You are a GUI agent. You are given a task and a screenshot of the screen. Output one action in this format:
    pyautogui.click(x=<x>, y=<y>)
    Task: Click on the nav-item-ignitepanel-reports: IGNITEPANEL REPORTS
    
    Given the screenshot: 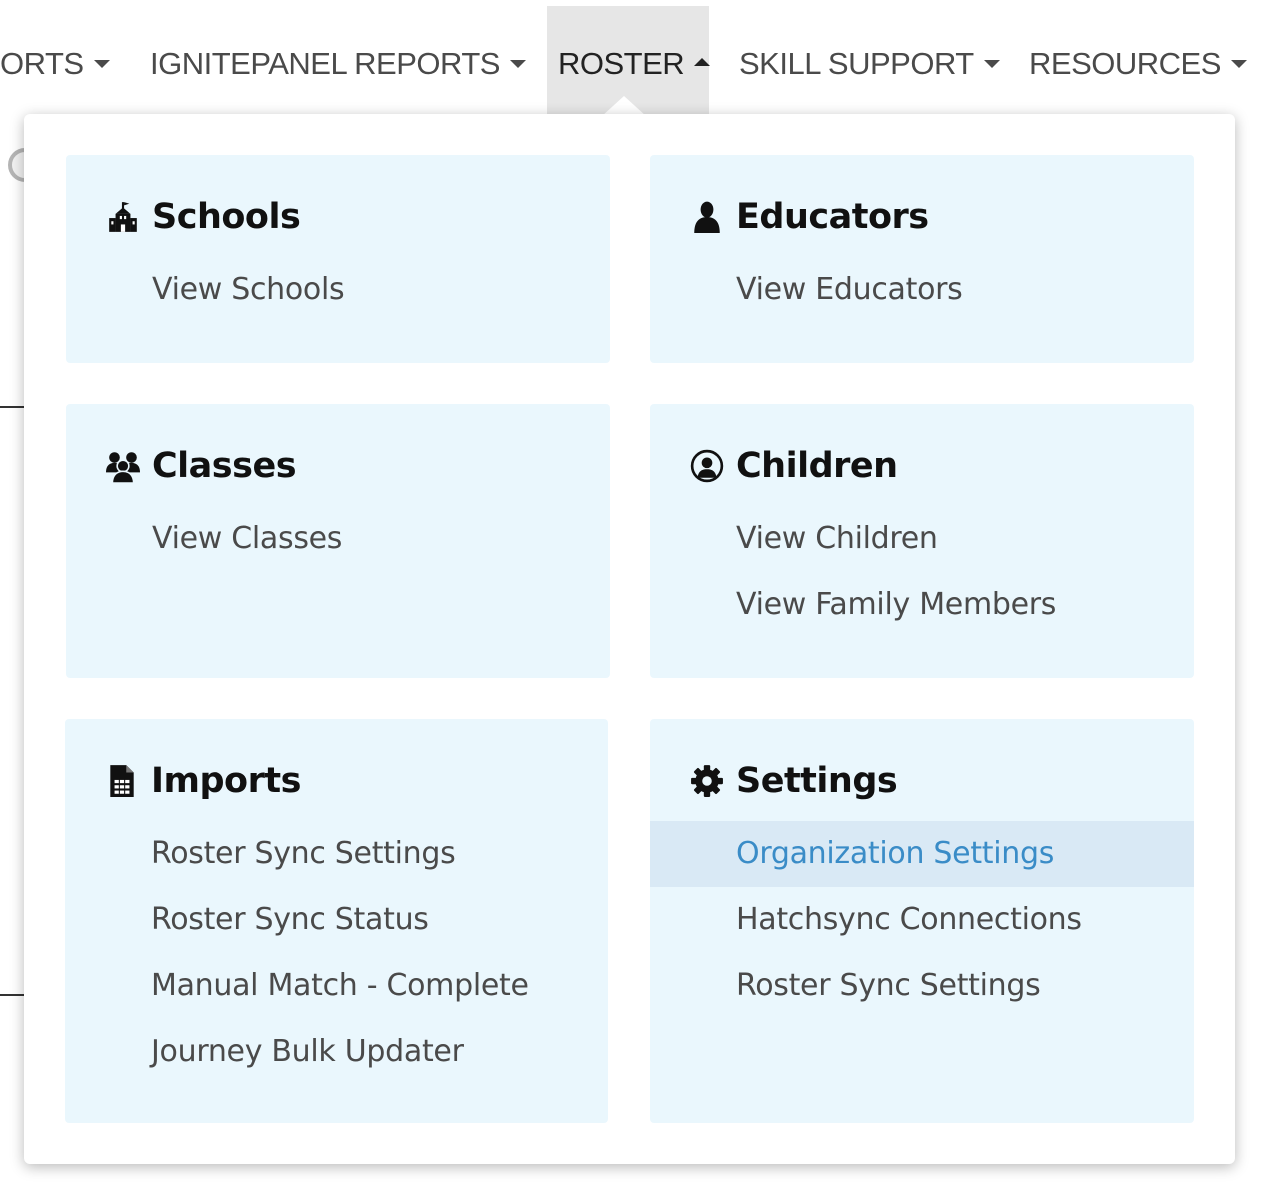 What is the action you would take?
    pyautogui.click(x=338, y=67)
    